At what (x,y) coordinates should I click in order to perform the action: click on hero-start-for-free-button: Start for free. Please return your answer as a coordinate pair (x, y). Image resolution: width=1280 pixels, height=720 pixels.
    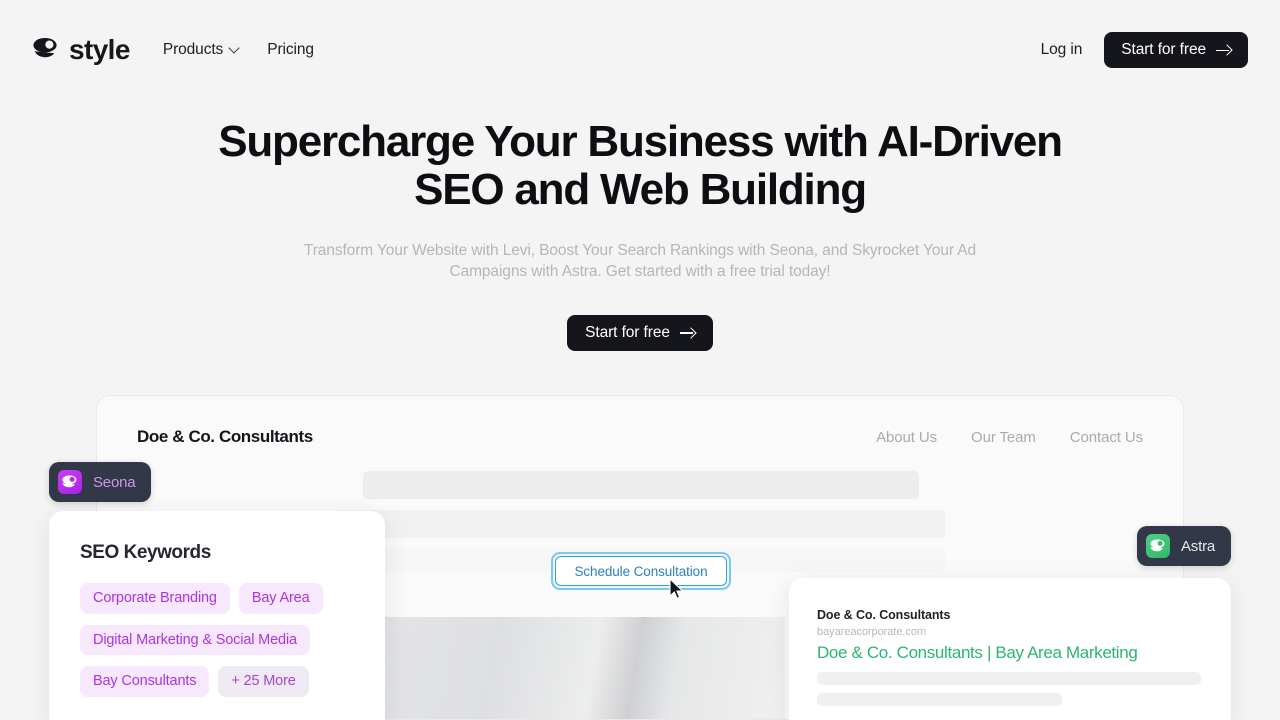
    Looking at the image, I should click on (640, 332).